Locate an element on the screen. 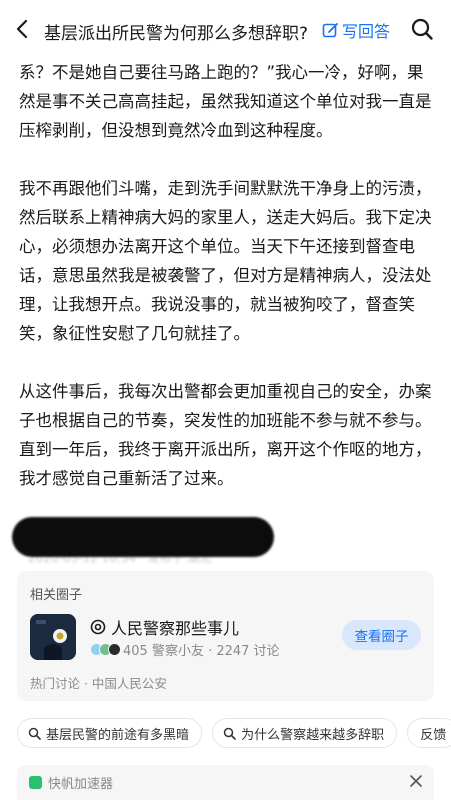 The height and width of the screenshot is (800, 451). circle-avatar is located at coordinates (53, 637).